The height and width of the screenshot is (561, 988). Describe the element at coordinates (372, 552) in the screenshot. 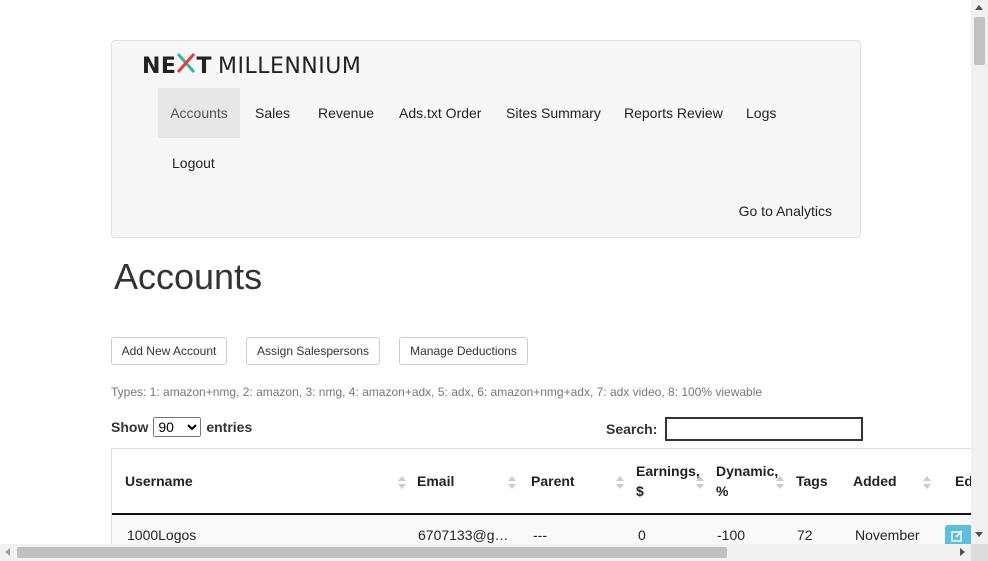

I see `horizontal-scroll-thumb` at that location.